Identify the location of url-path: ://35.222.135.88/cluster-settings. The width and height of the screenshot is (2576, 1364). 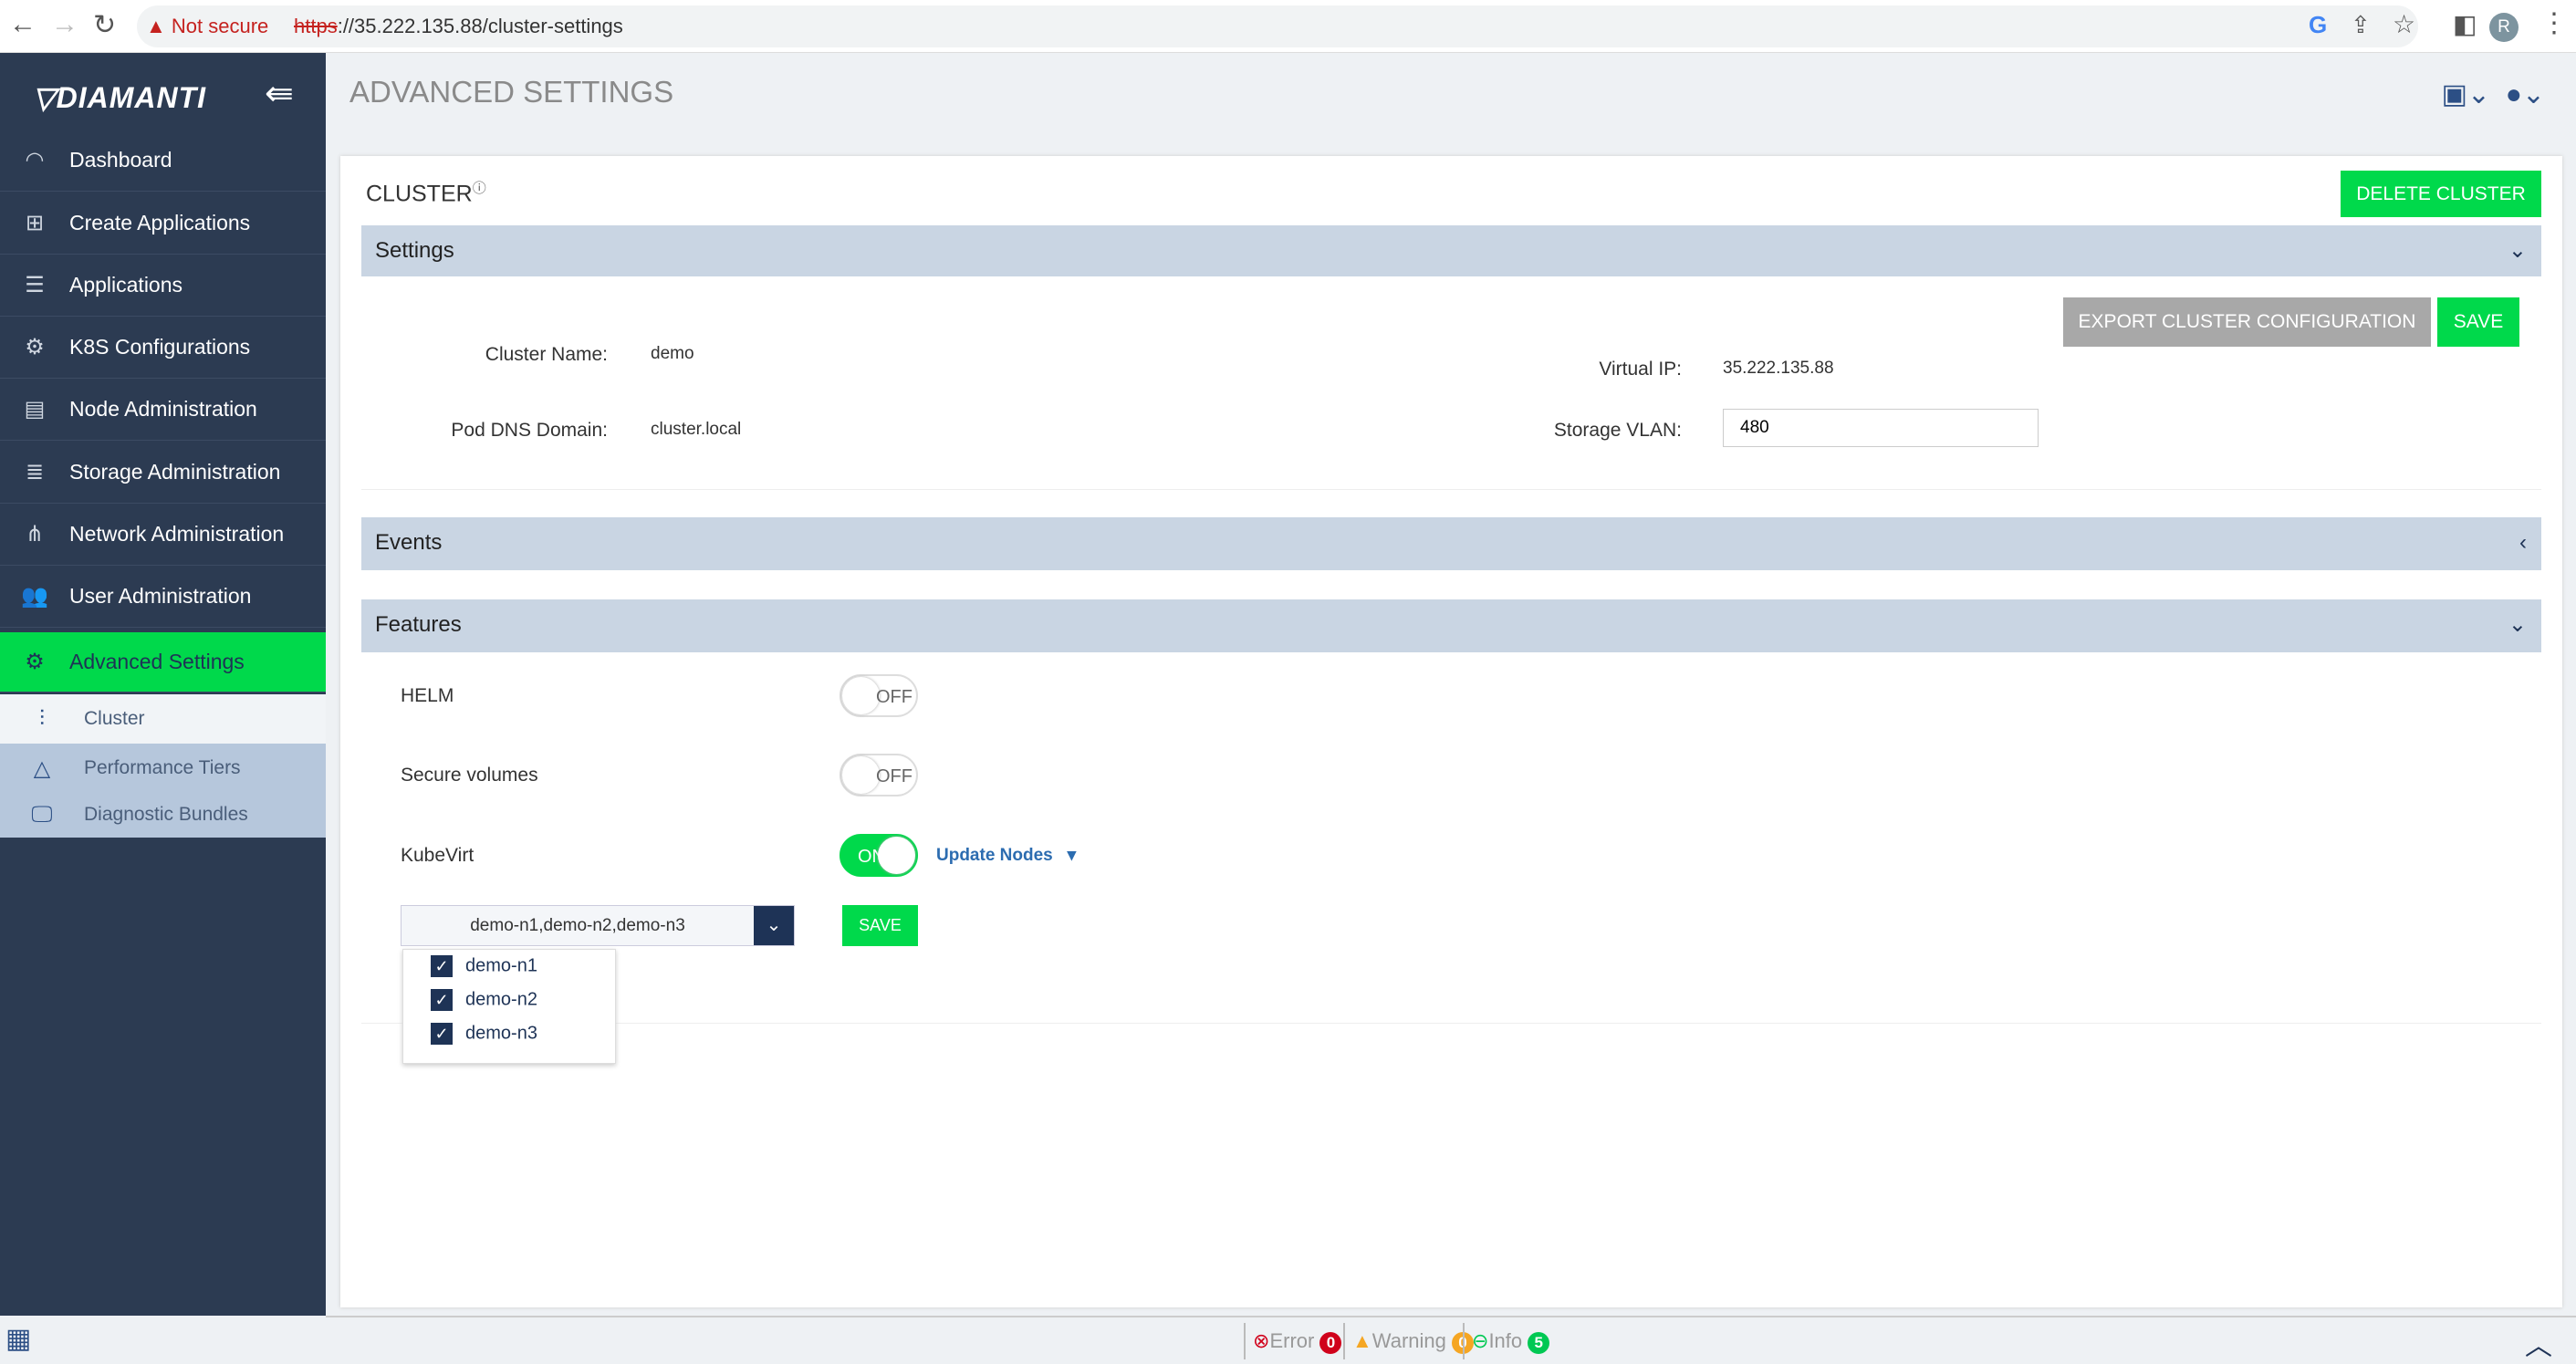
(480, 26).